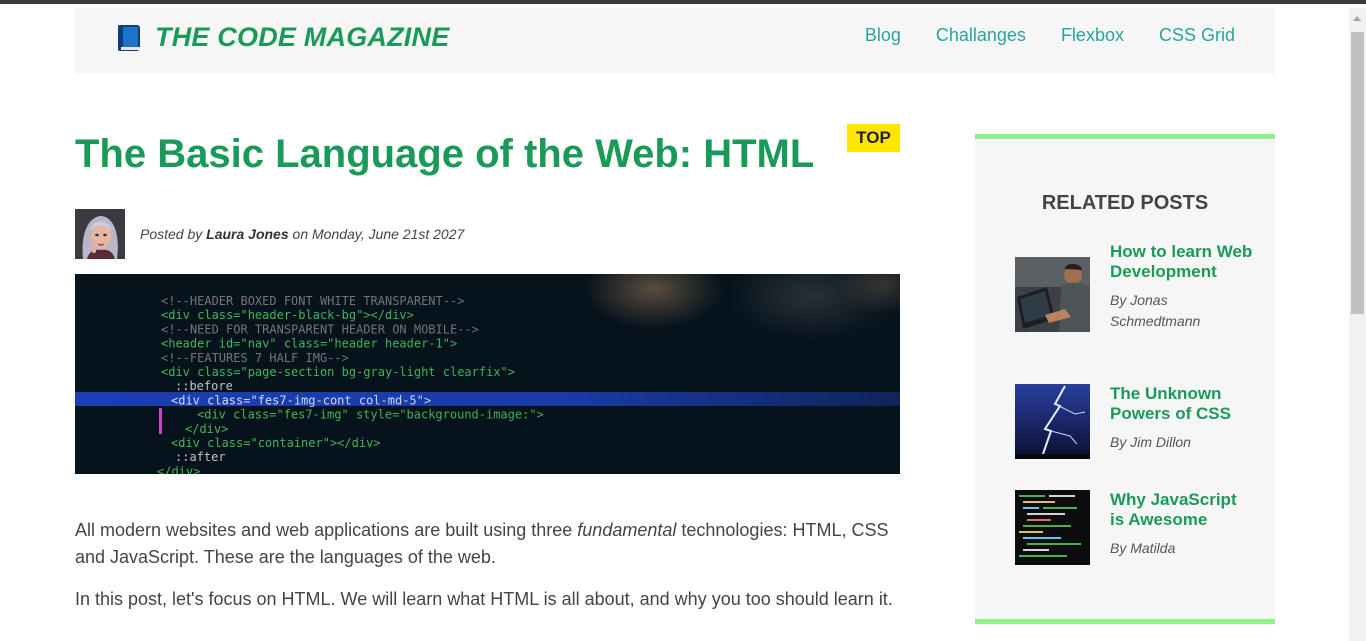 The height and width of the screenshot is (641, 1366). Describe the element at coordinates (1150, 442) in the screenshot. I see `related-post-author: By Jim Dillon` at that location.